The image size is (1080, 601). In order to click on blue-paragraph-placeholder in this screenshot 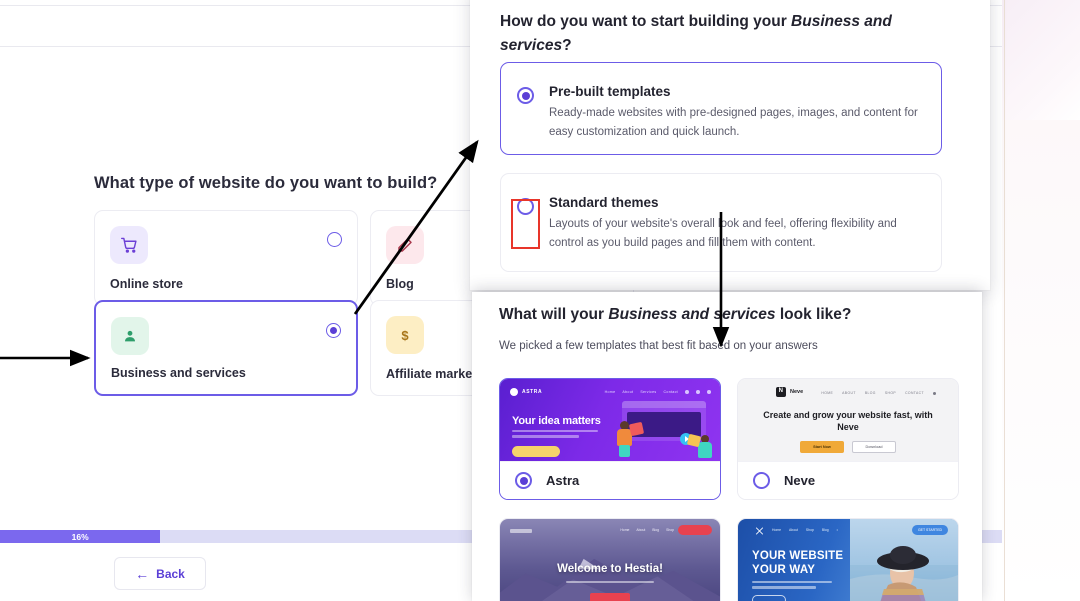, I will do `click(792, 586)`.